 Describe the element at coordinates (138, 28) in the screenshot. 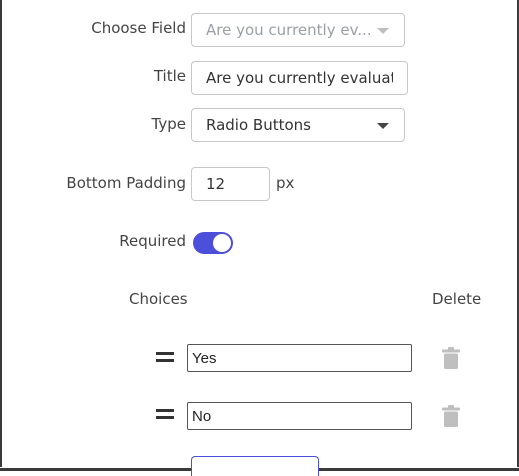

I see `choose-field-label: Choose Field` at that location.